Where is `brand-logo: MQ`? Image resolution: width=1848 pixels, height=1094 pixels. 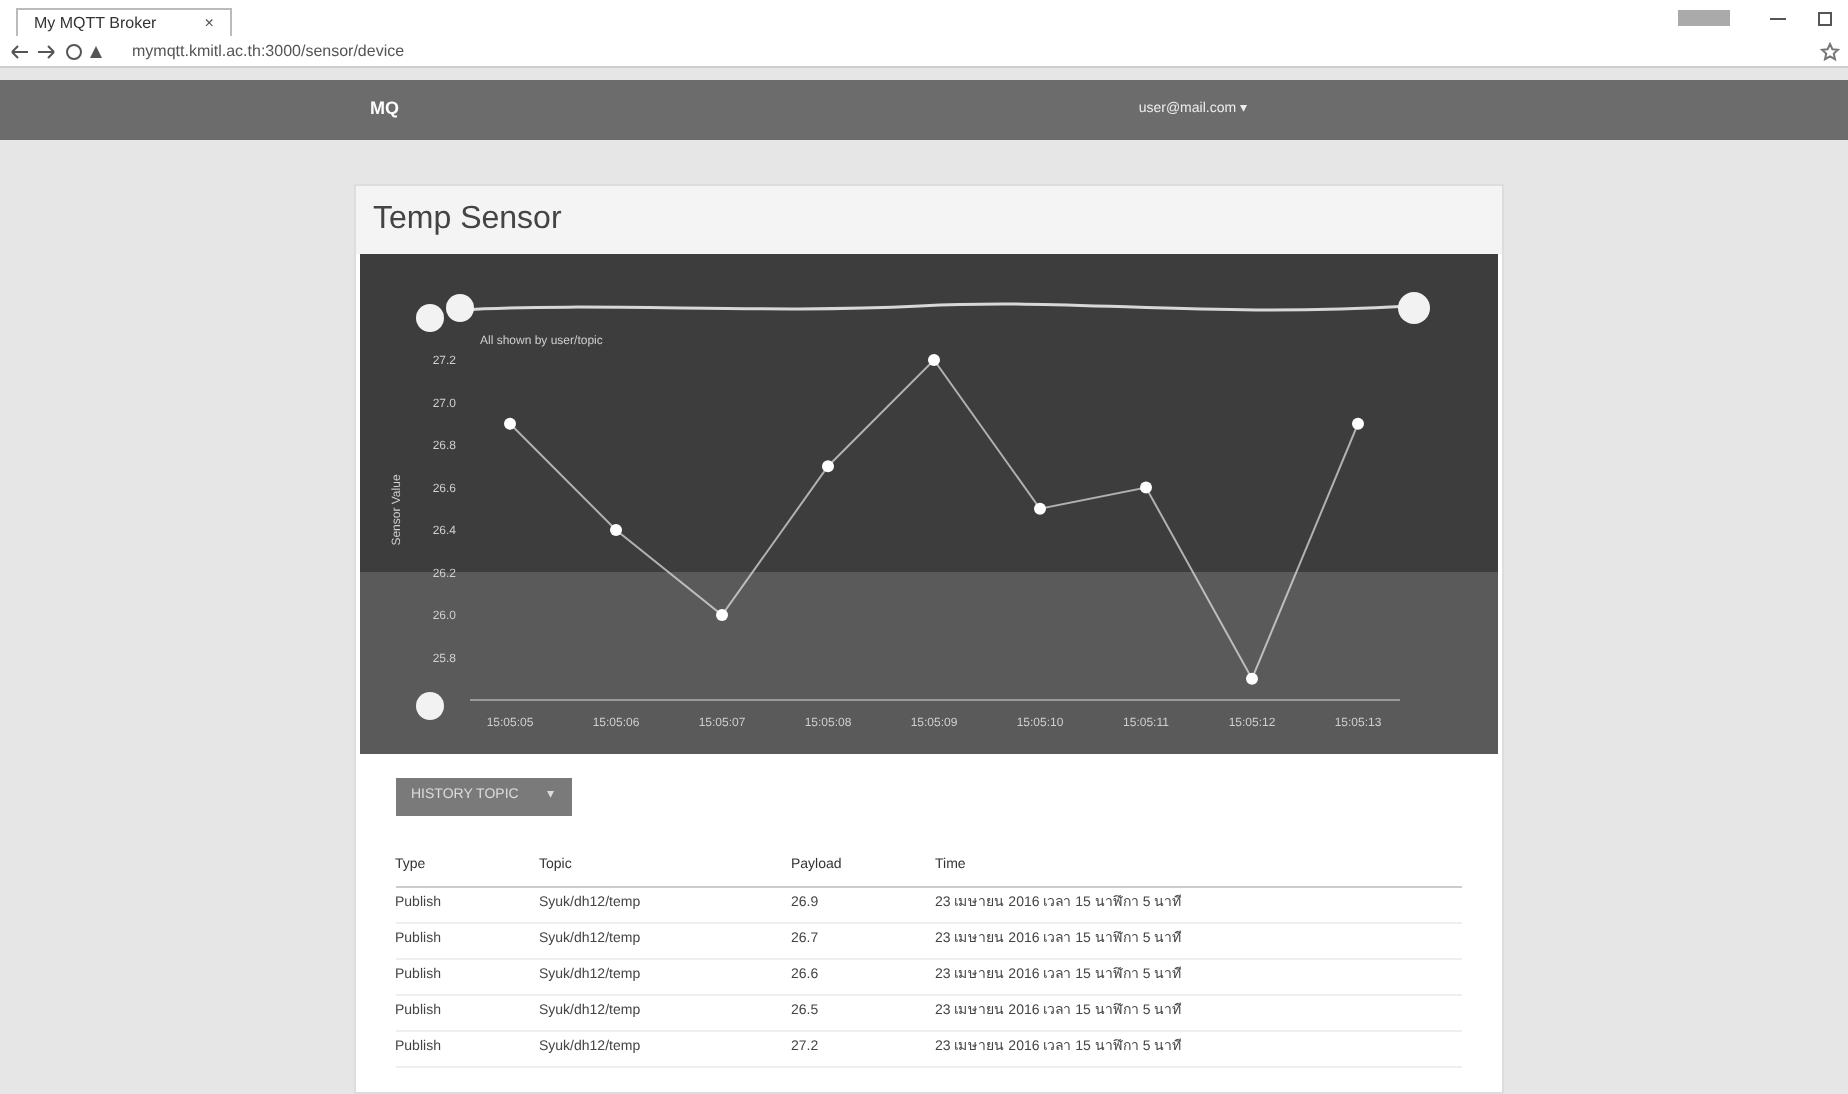
brand-logo: MQ is located at coordinates (384, 110).